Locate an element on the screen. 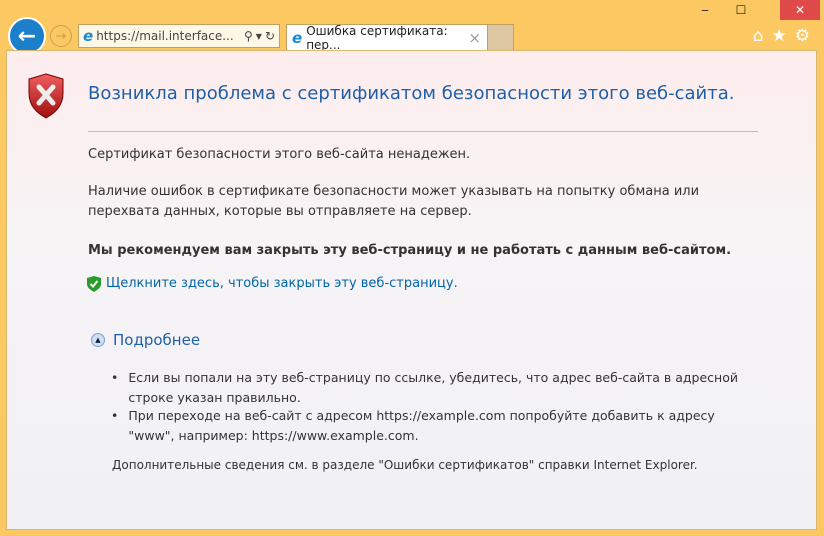 This screenshot has height=536, width=824. tab-certificate-error: e Ошибка сертификата: пер... × is located at coordinates (387, 38).